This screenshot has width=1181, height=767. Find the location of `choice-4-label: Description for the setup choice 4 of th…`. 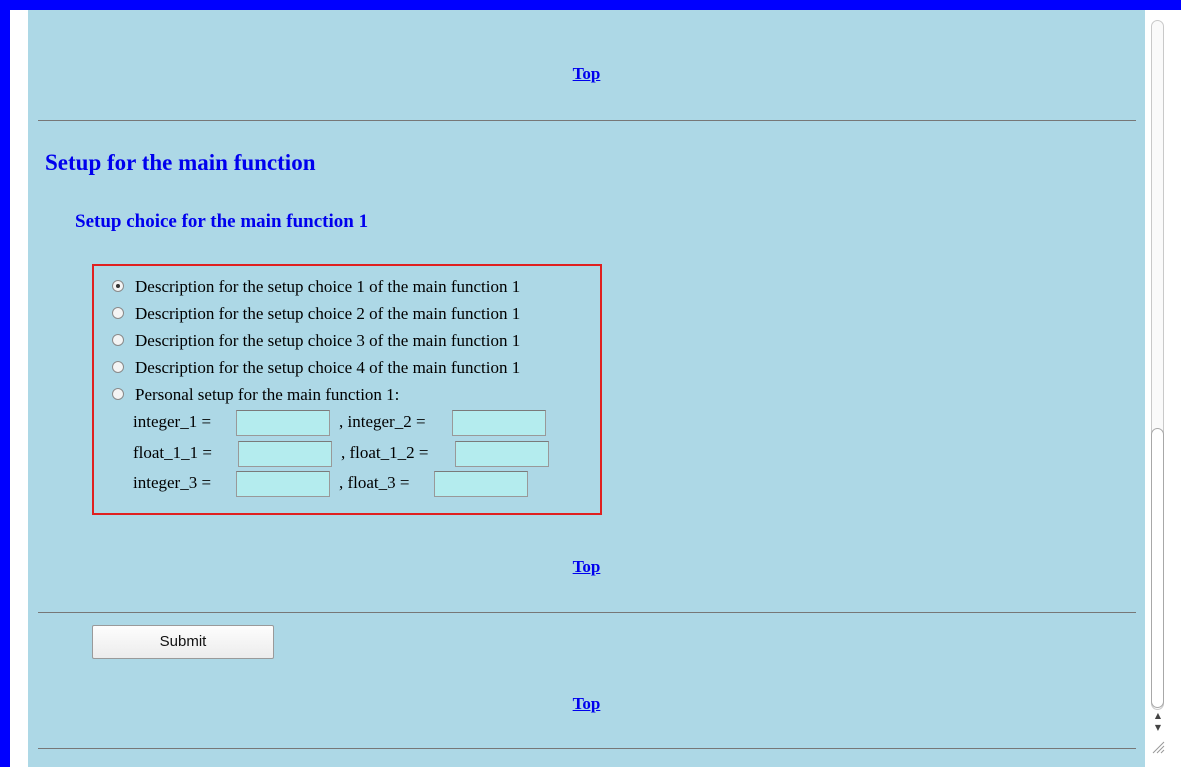

choice-4-label: Description for the setup choice 4 of th… is located at coordinates (328, 367).